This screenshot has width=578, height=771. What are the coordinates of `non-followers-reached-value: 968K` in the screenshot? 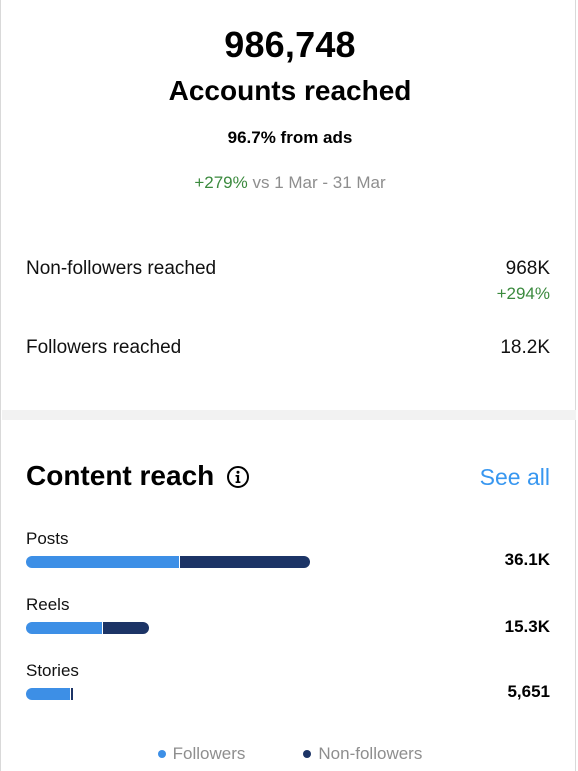 It's located at (527, 268).